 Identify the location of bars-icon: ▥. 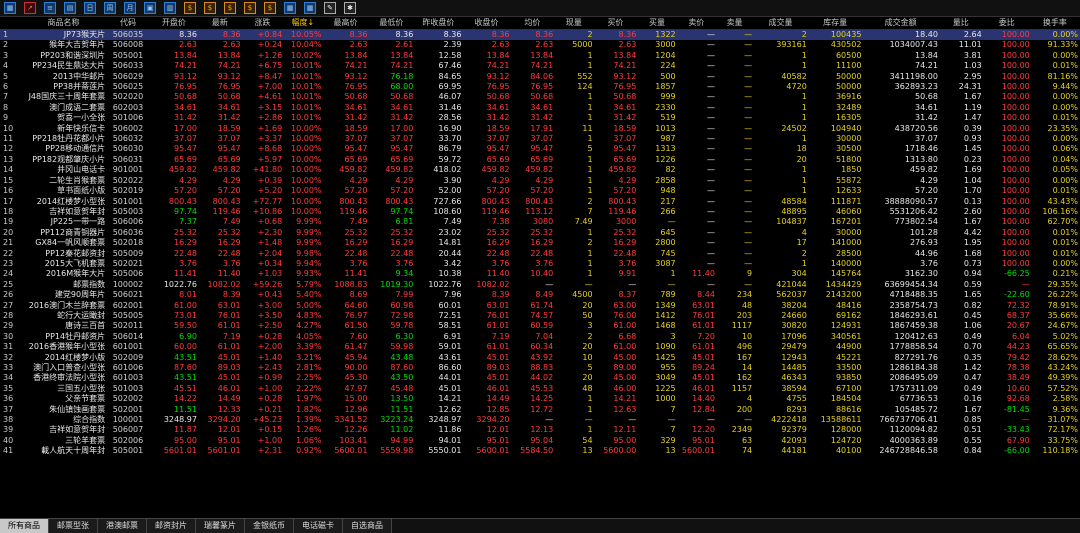
(170, 8).